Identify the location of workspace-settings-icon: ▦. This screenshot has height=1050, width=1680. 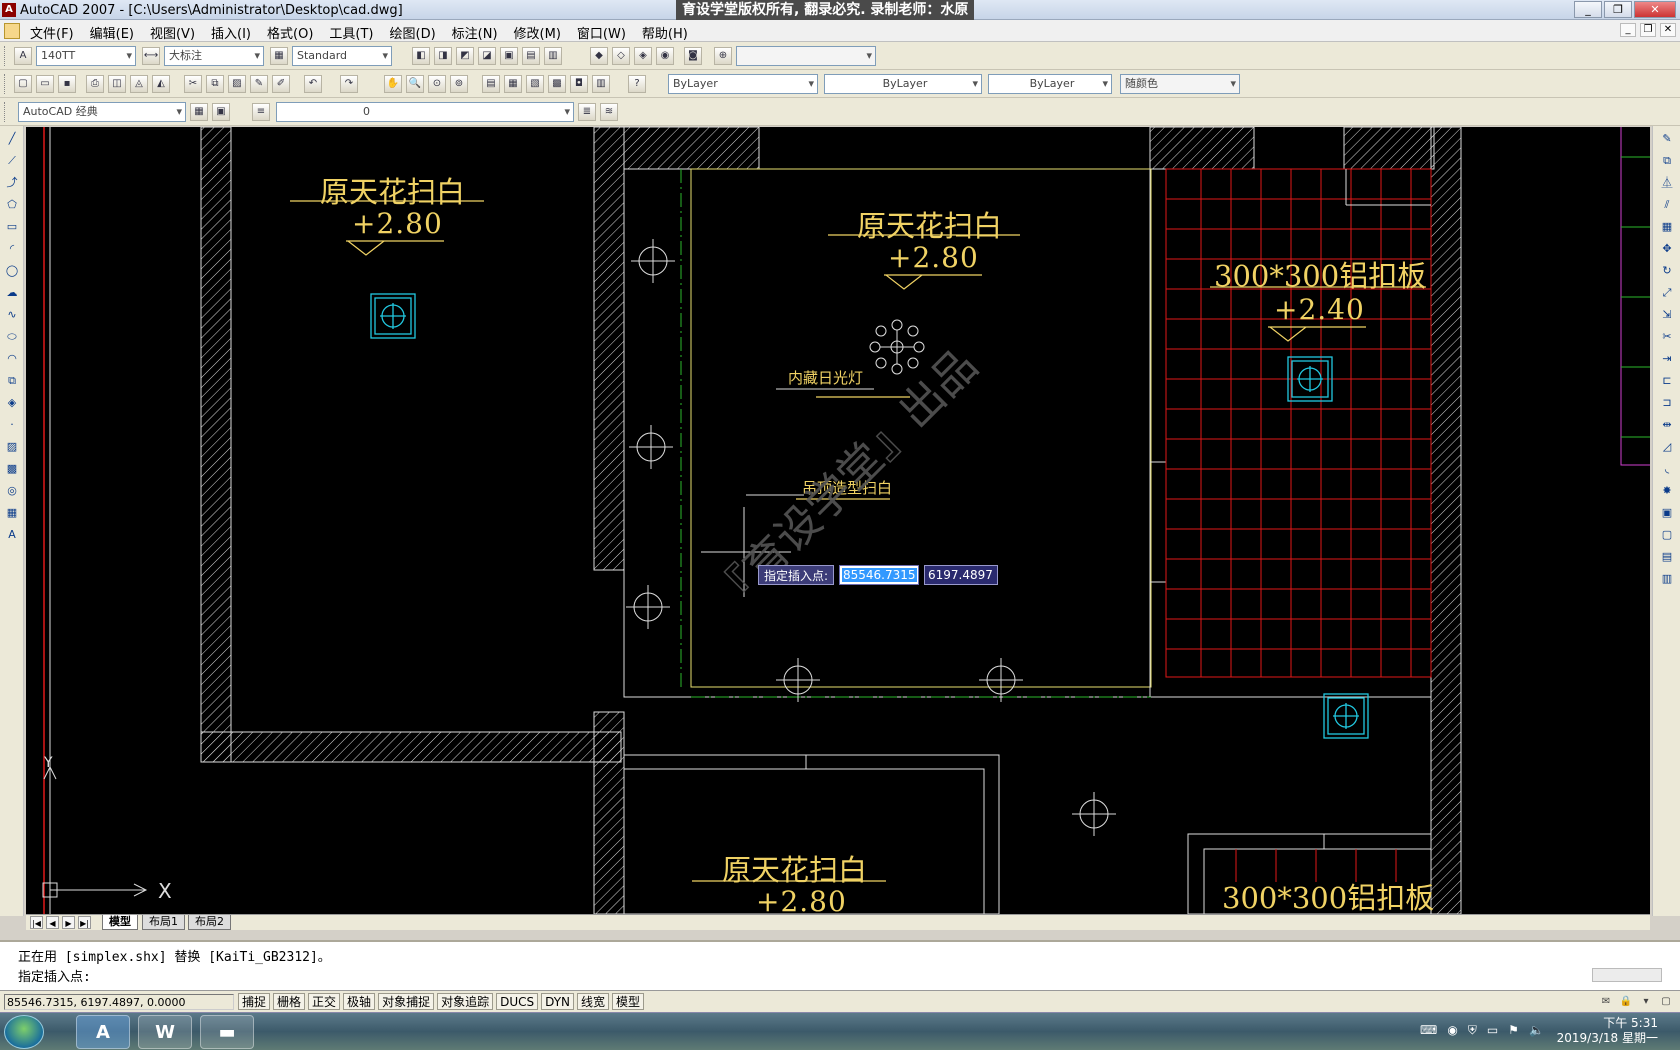
(199, 112).